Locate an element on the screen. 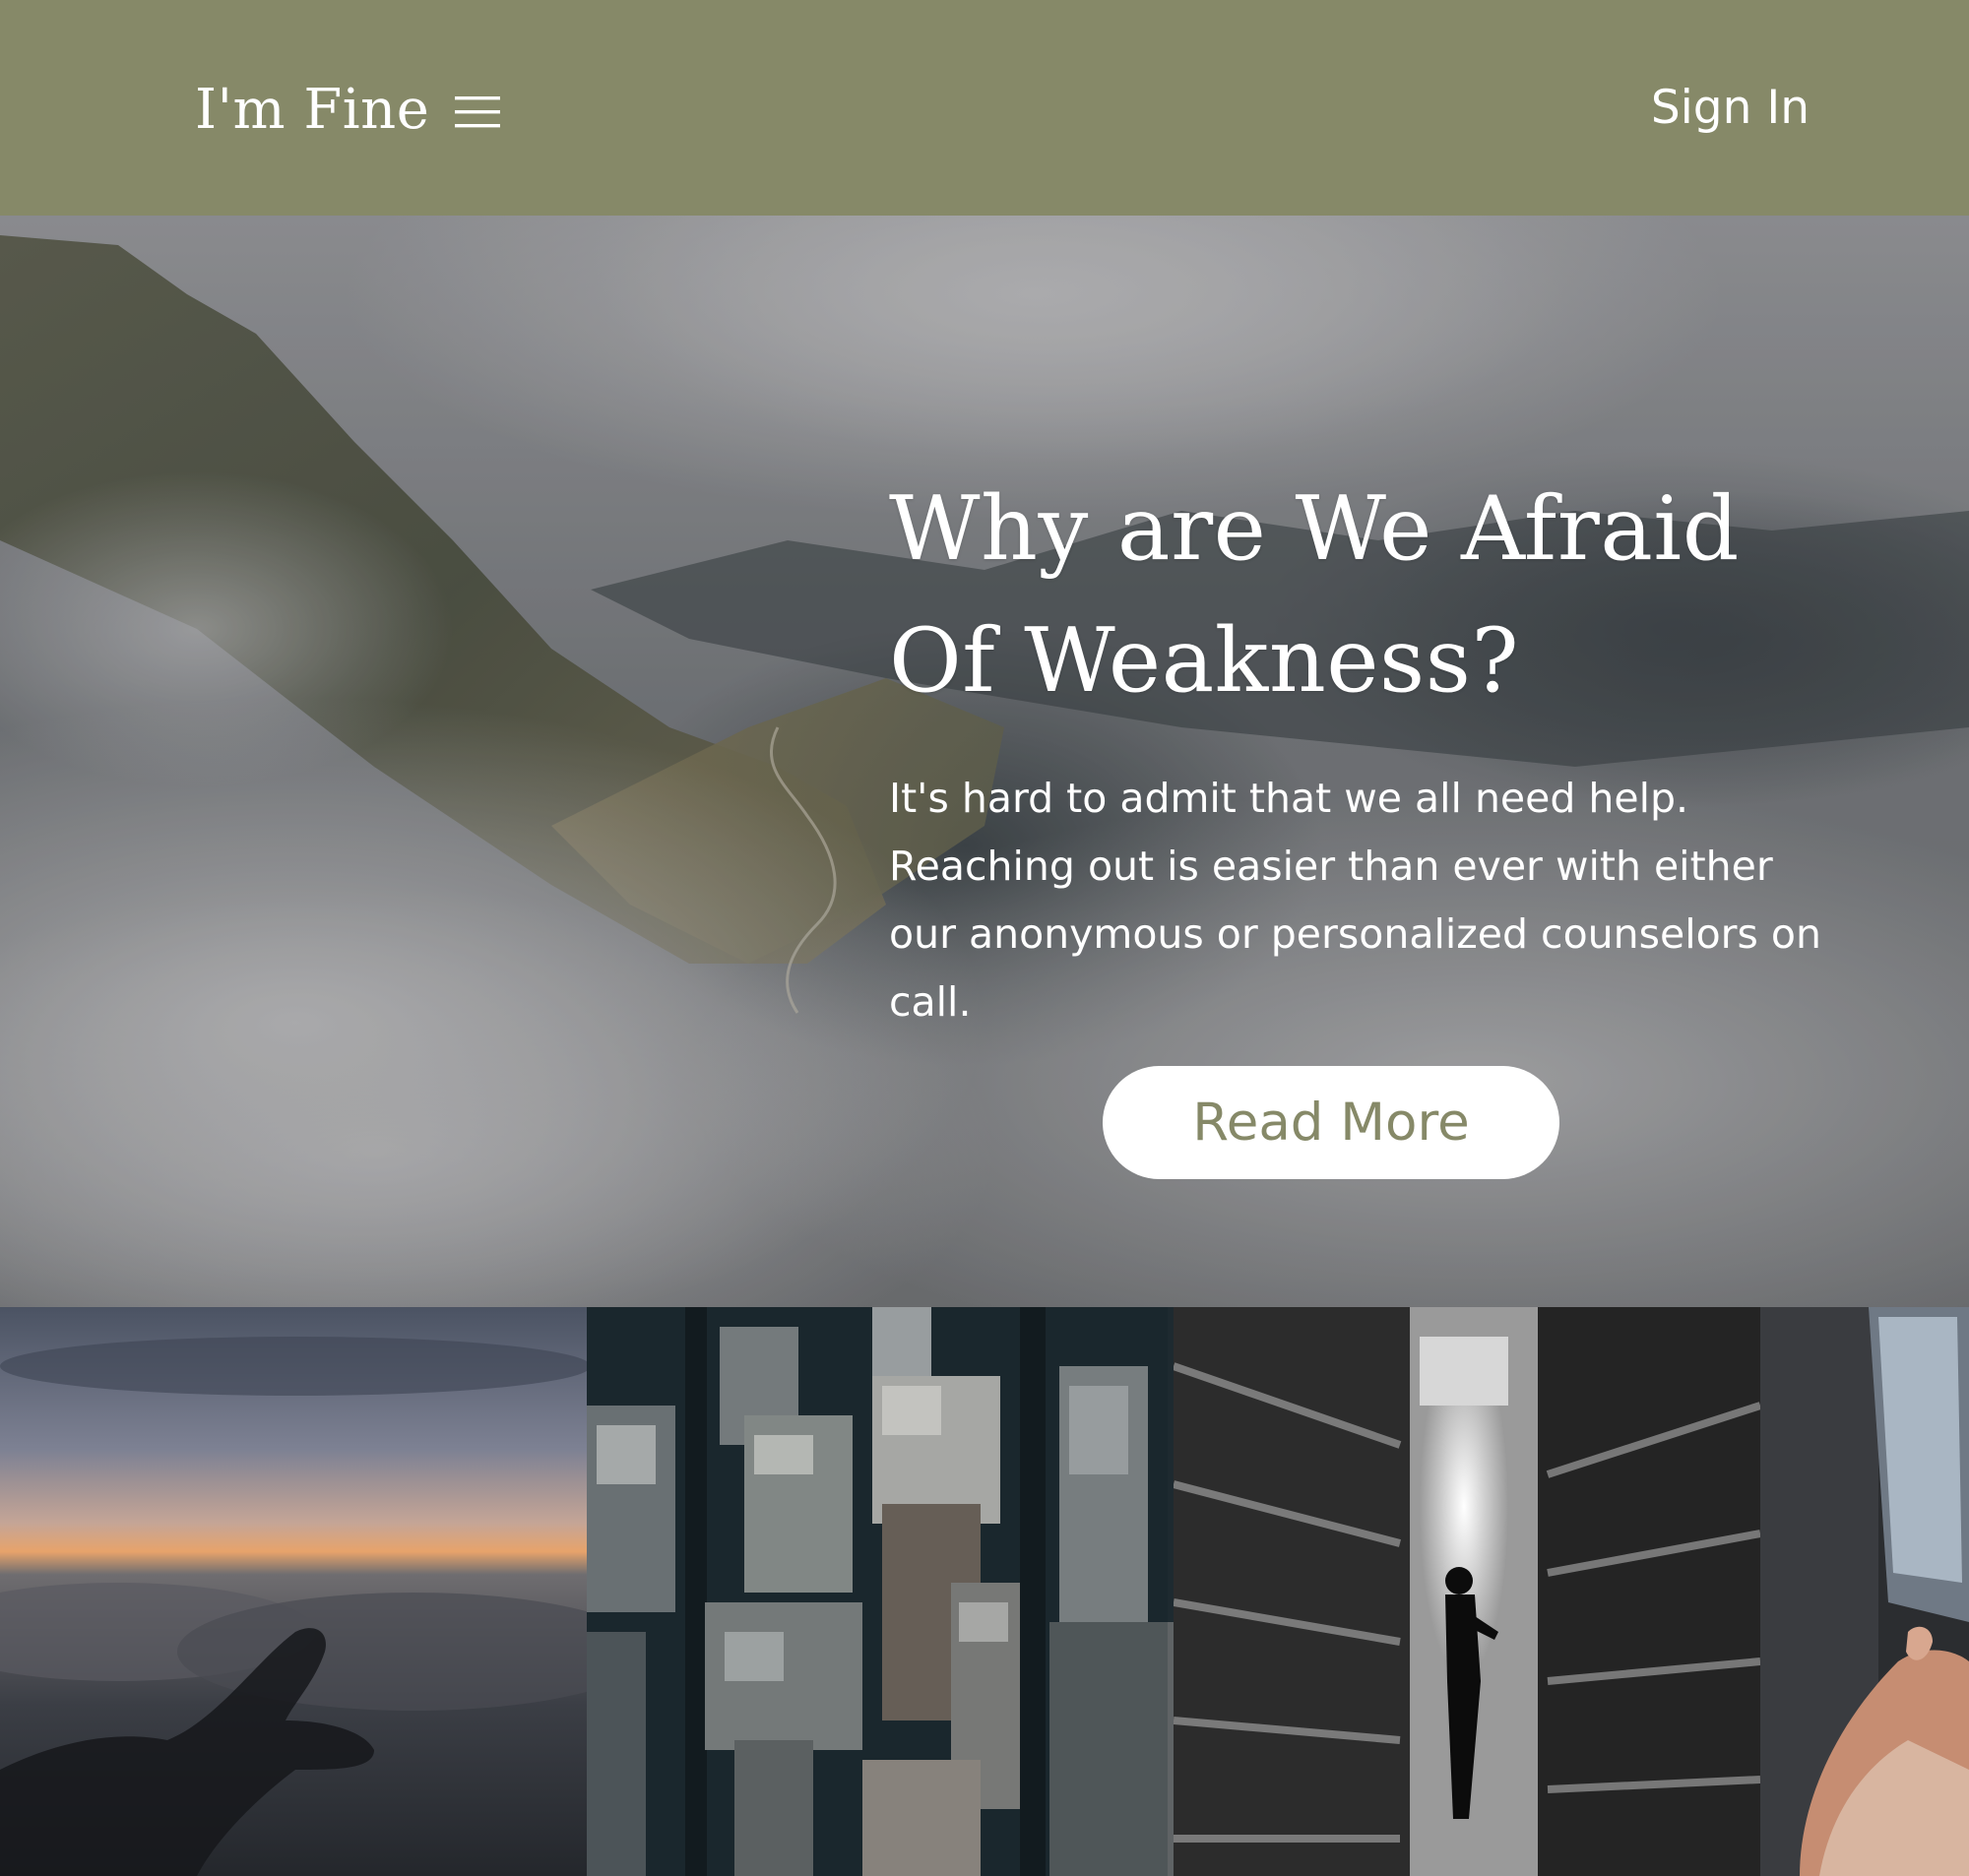  hands-holding-photos-image is located at coordinates (1864, 1591).